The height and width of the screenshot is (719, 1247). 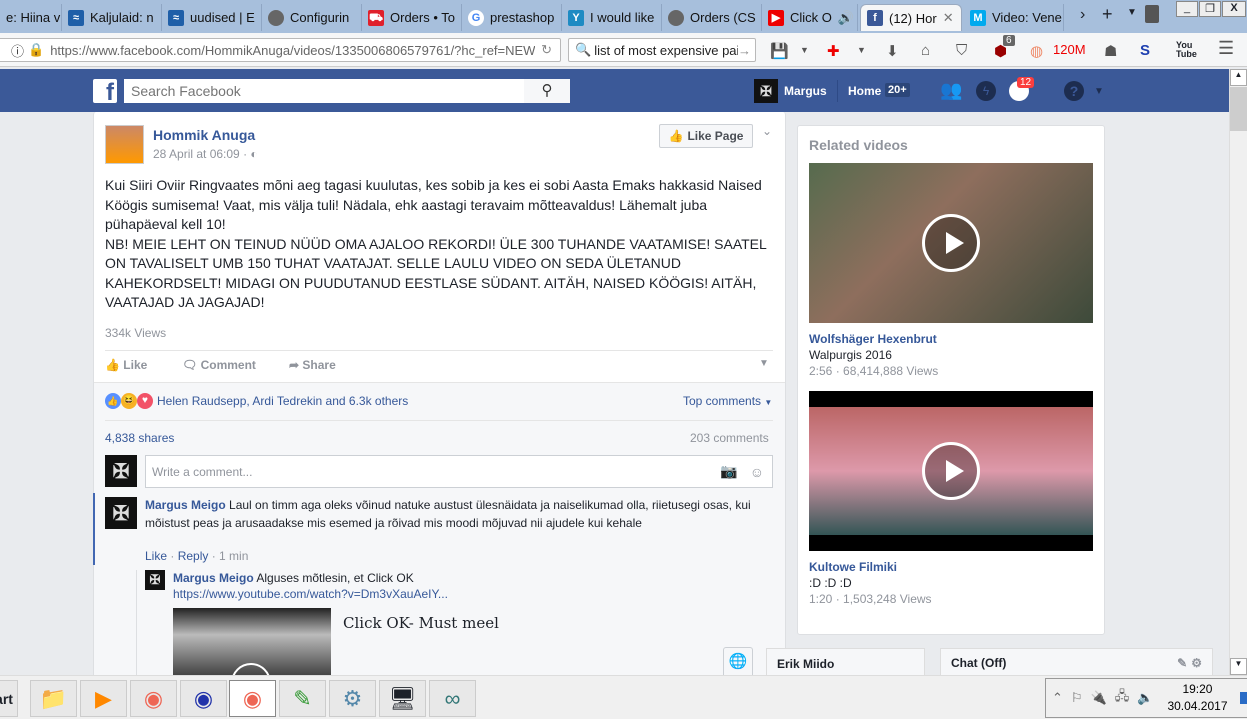 I want to click on browser-tab: e: Hiina v, so click(x=31, y=17).